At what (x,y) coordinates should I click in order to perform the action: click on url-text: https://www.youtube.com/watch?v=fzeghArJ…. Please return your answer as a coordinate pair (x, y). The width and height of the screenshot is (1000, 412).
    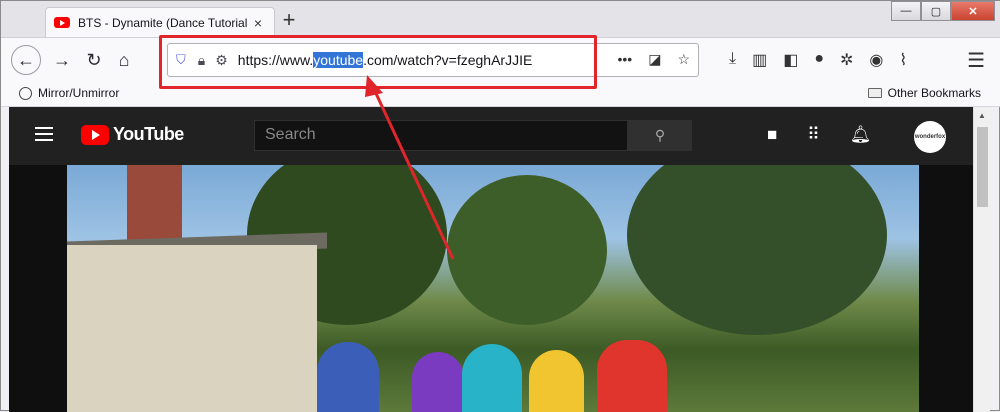
    Looking at the image, I should click on (385, 60).